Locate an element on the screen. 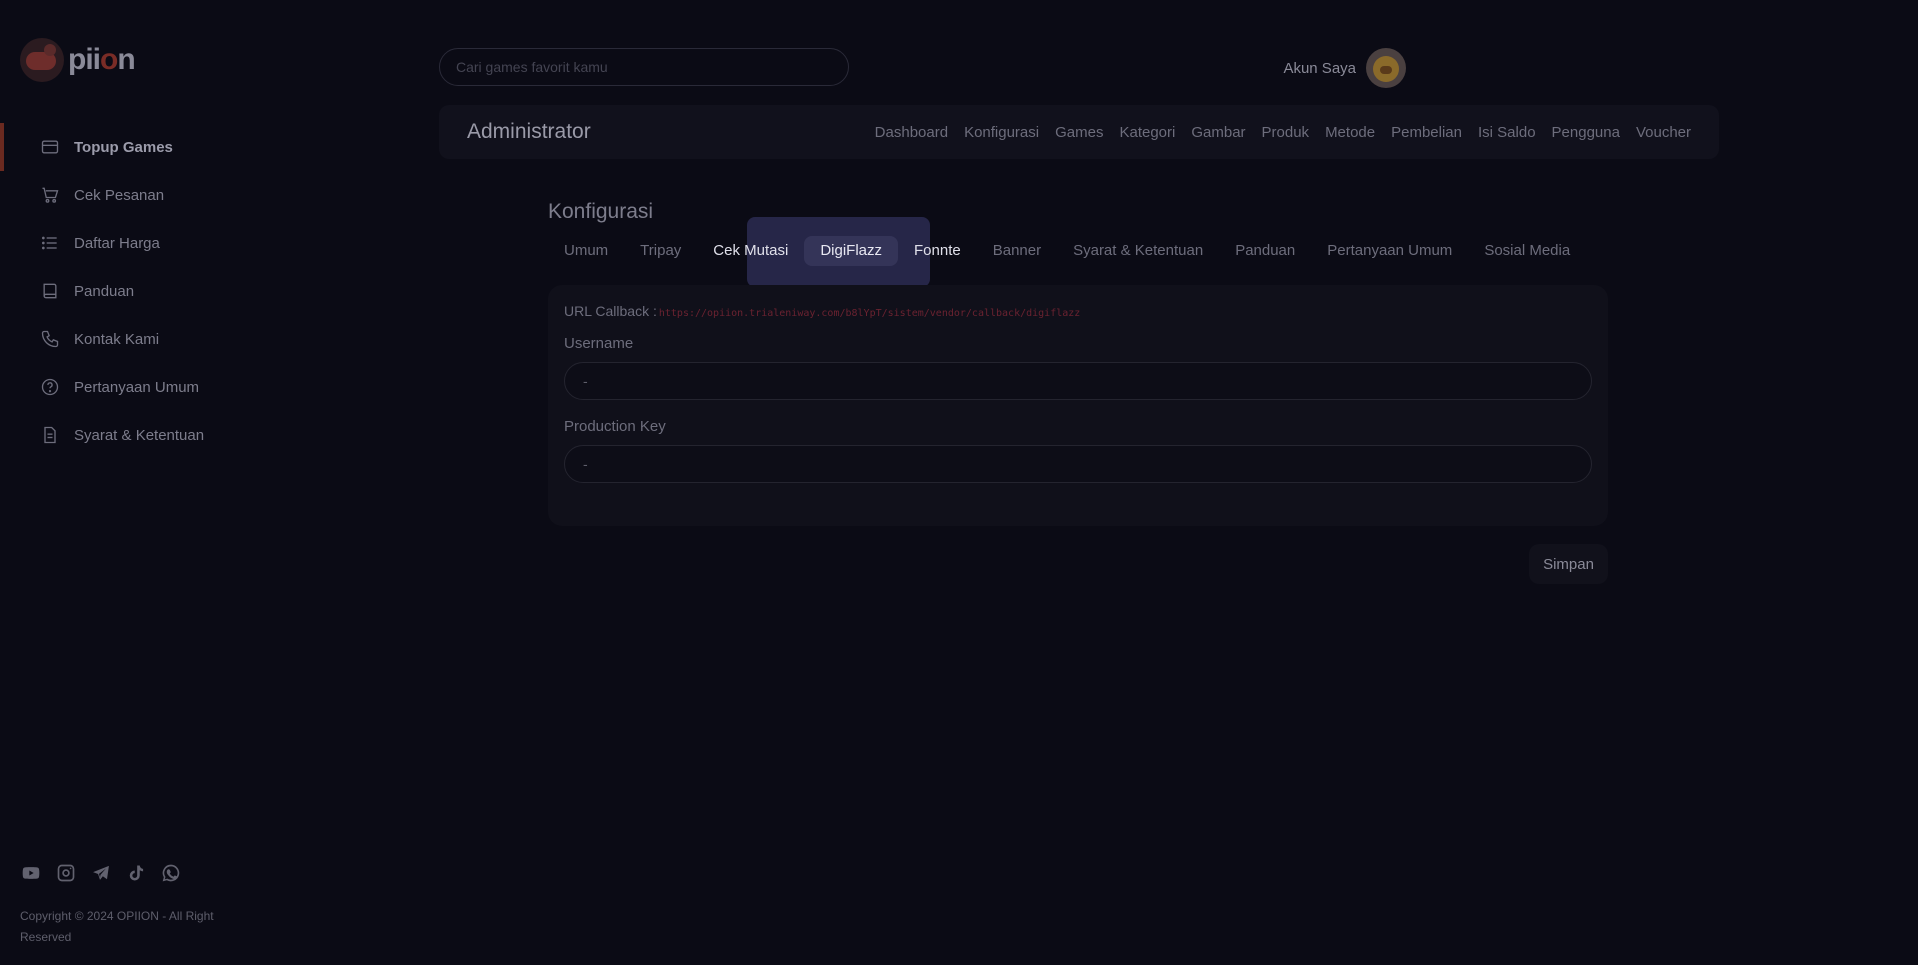 Image resolution: width=1918 pixels, height=965 pixels. tab-banner: Banner is located at coordinates (1017, 251).